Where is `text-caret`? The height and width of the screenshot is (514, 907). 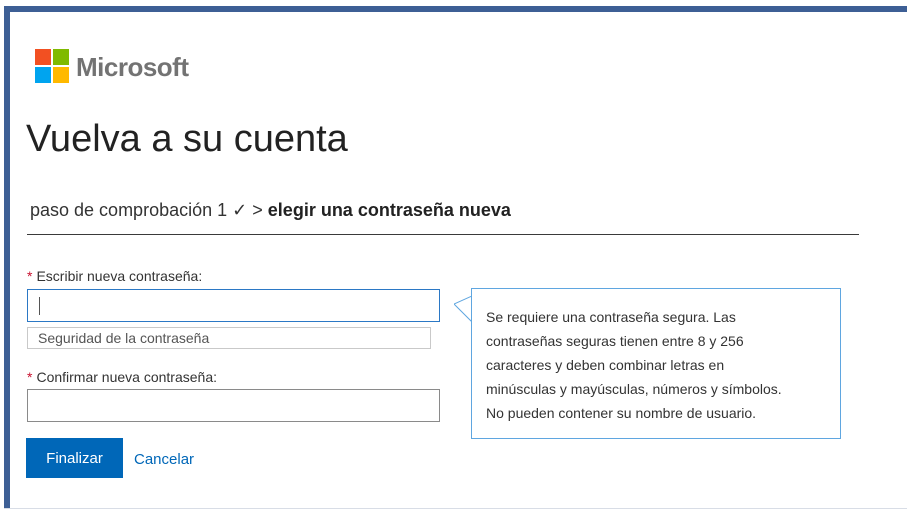 text-caret is located at coordinates (39, 306).